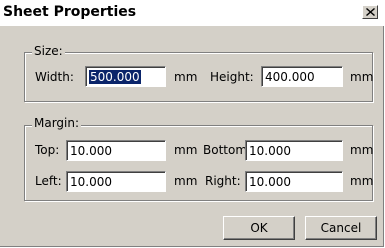 The width and height of the screenshot is (385, 248). What do you see at coordinates (294, 181) in the screenshot?
I see `right-field: 10.000` at bounding box center [294, 181].